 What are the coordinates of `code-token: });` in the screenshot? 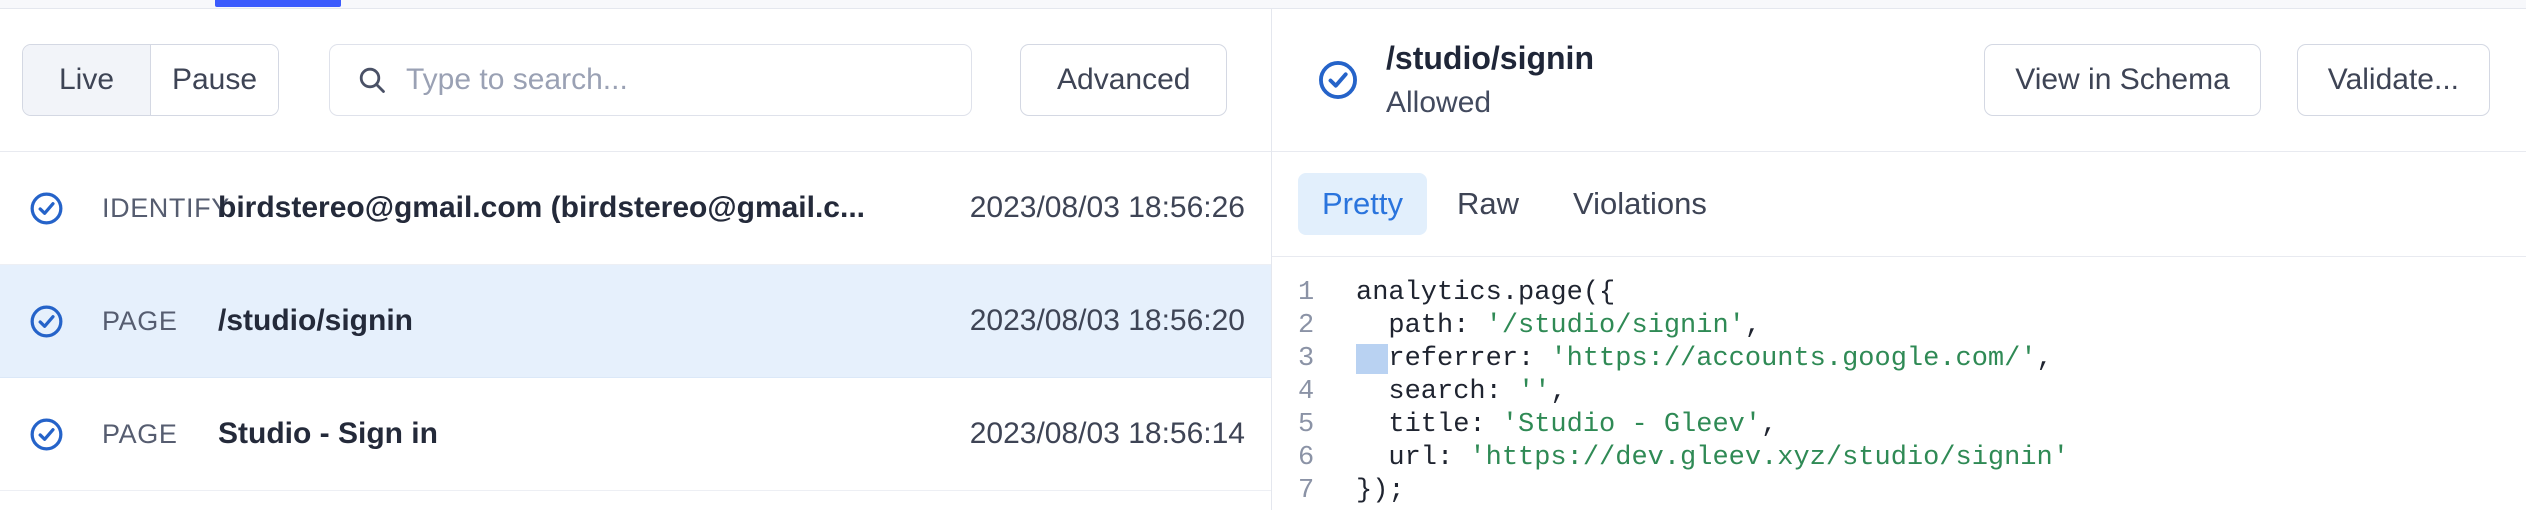 It's located at (1380, 491).